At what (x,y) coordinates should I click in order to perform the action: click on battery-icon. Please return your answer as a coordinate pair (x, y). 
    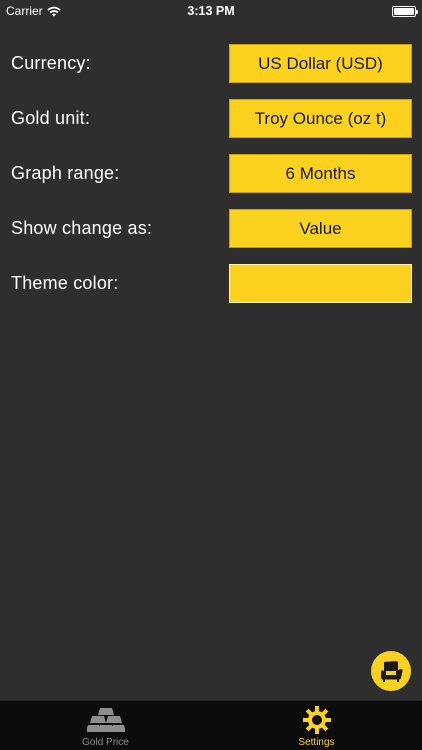
    Looking at the image, I should click on (405, 11).